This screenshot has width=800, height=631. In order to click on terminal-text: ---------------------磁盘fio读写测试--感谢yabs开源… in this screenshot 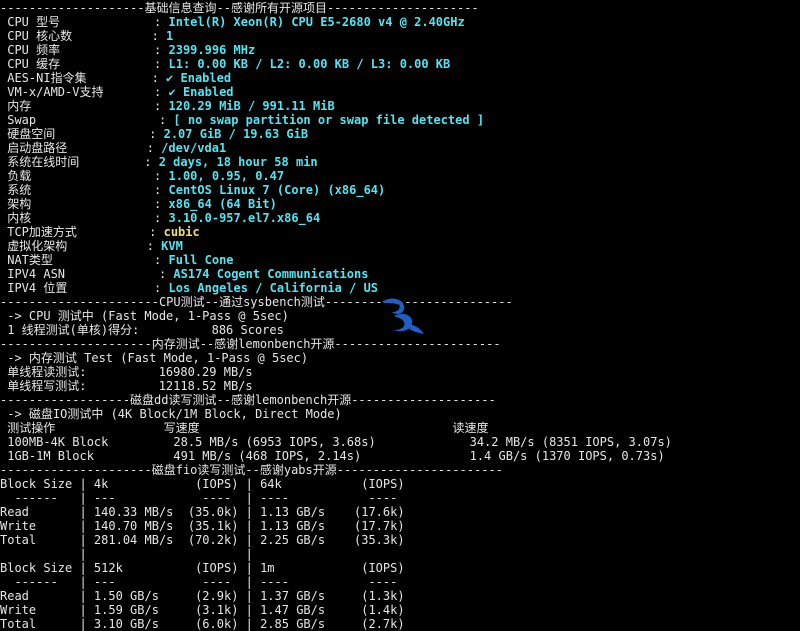, I will do `click(251, 470)`.